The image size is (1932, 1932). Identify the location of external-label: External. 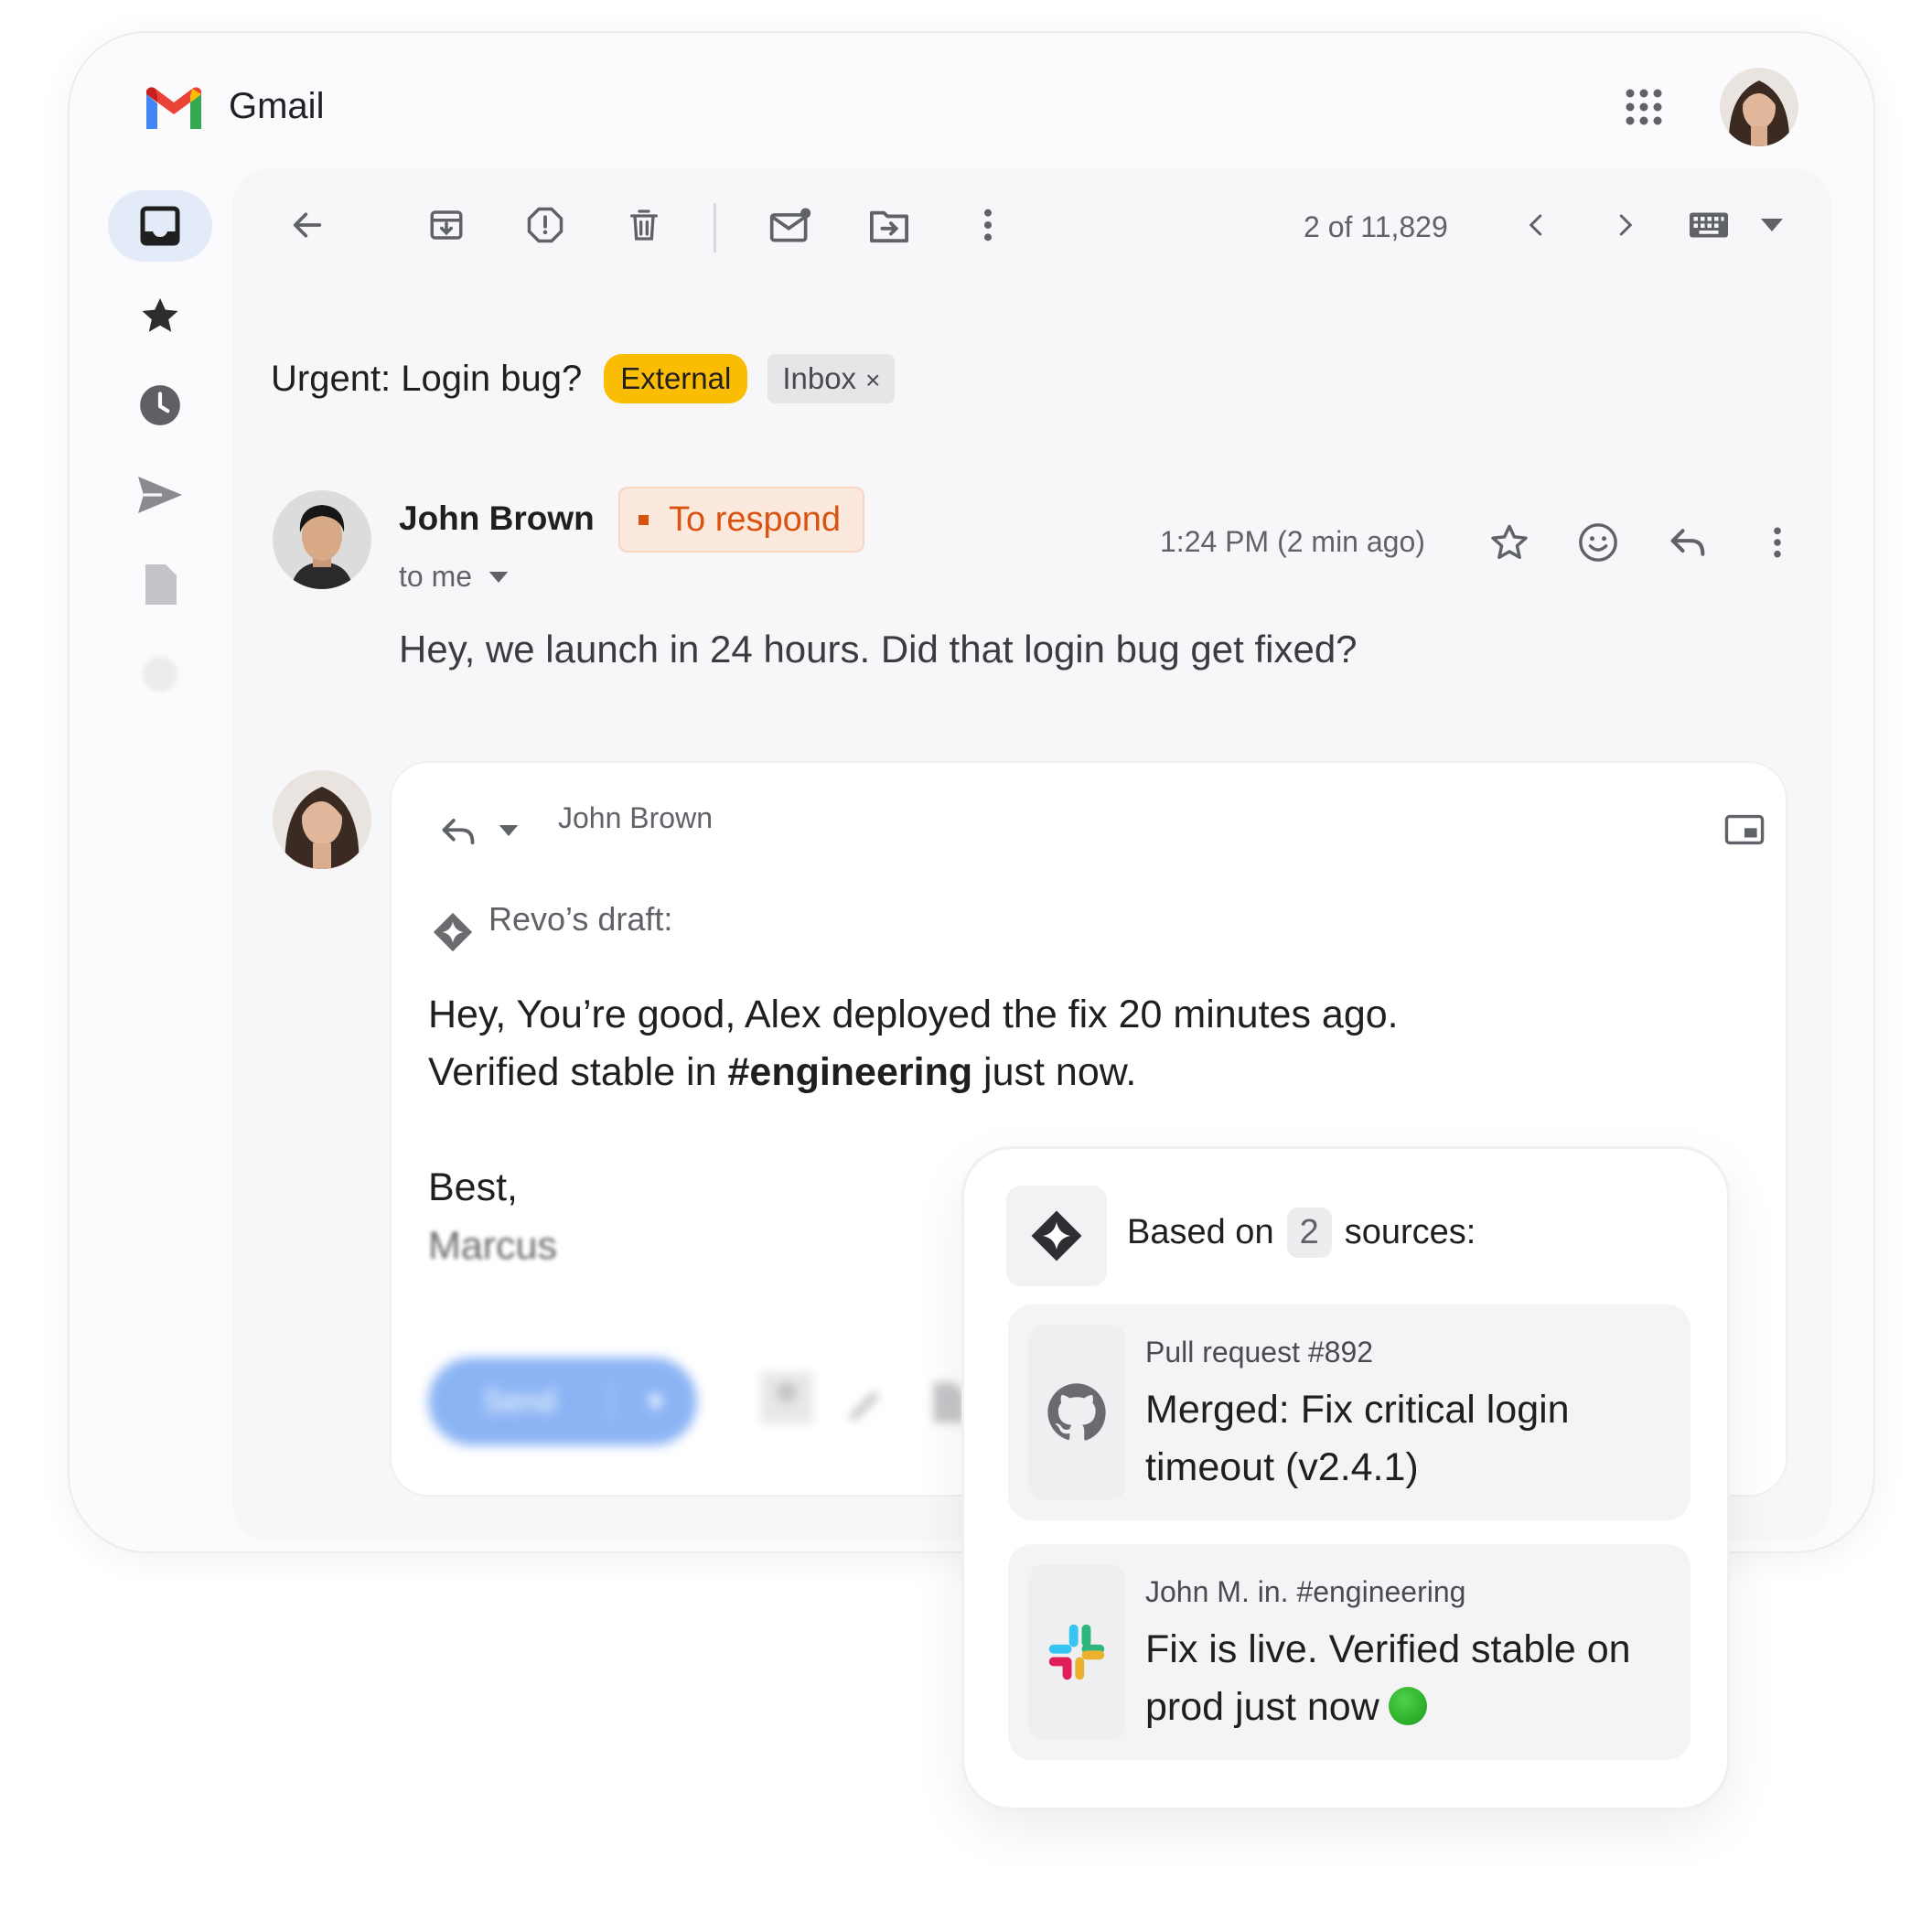
(676, 378).